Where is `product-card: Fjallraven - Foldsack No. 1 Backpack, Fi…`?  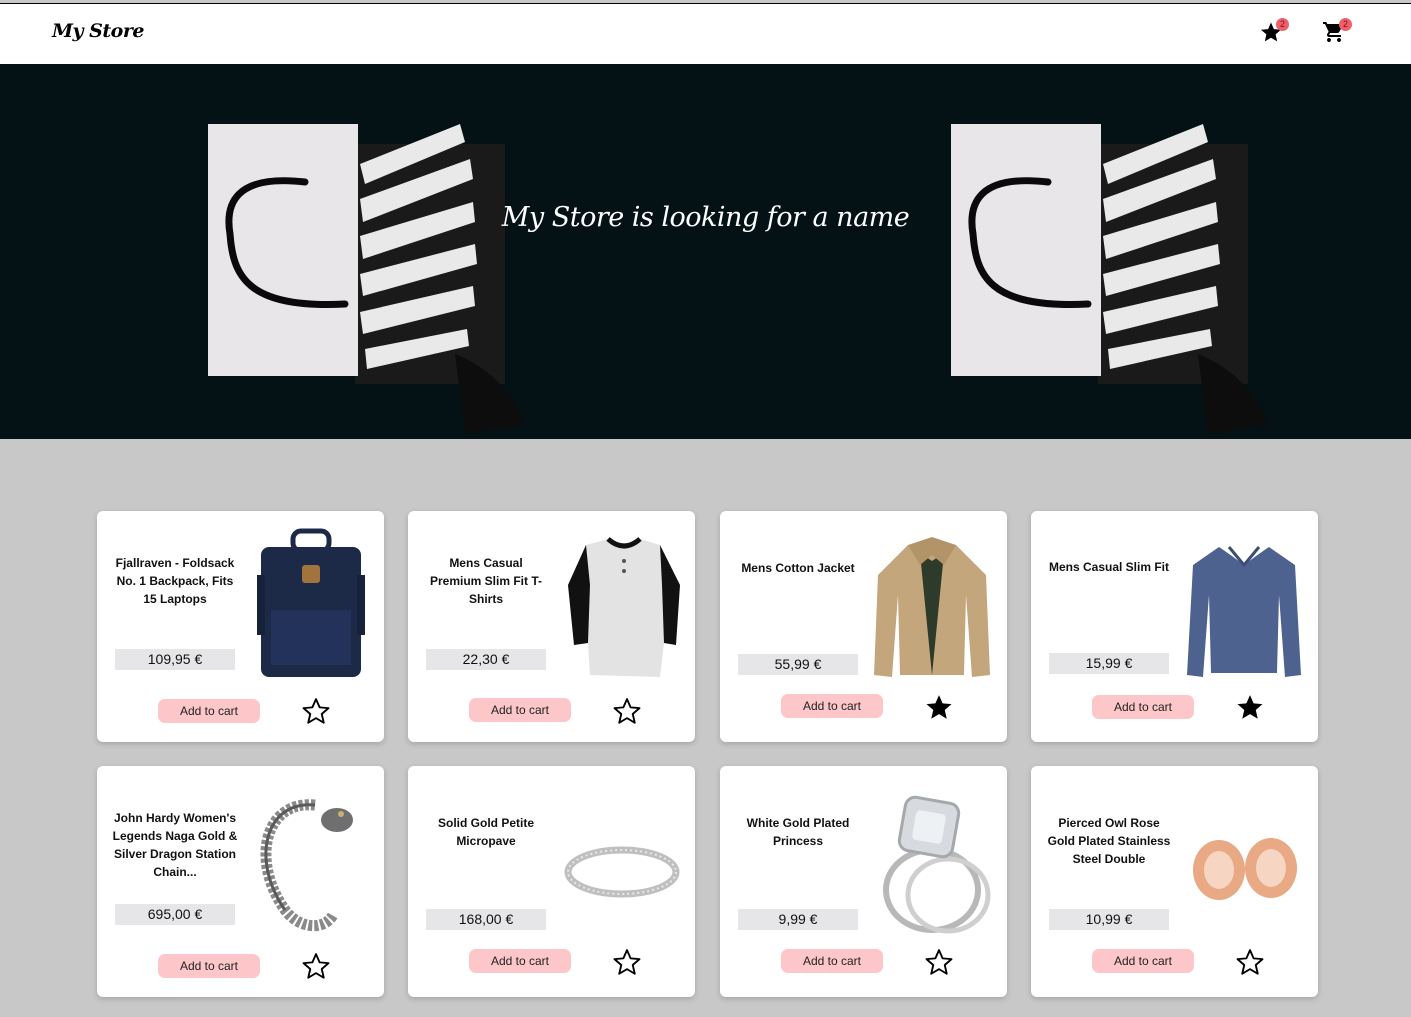 product-card: Fjallraven - Foldsack No. 1 Backpack, Fi… is located at coordinates (240, 626).